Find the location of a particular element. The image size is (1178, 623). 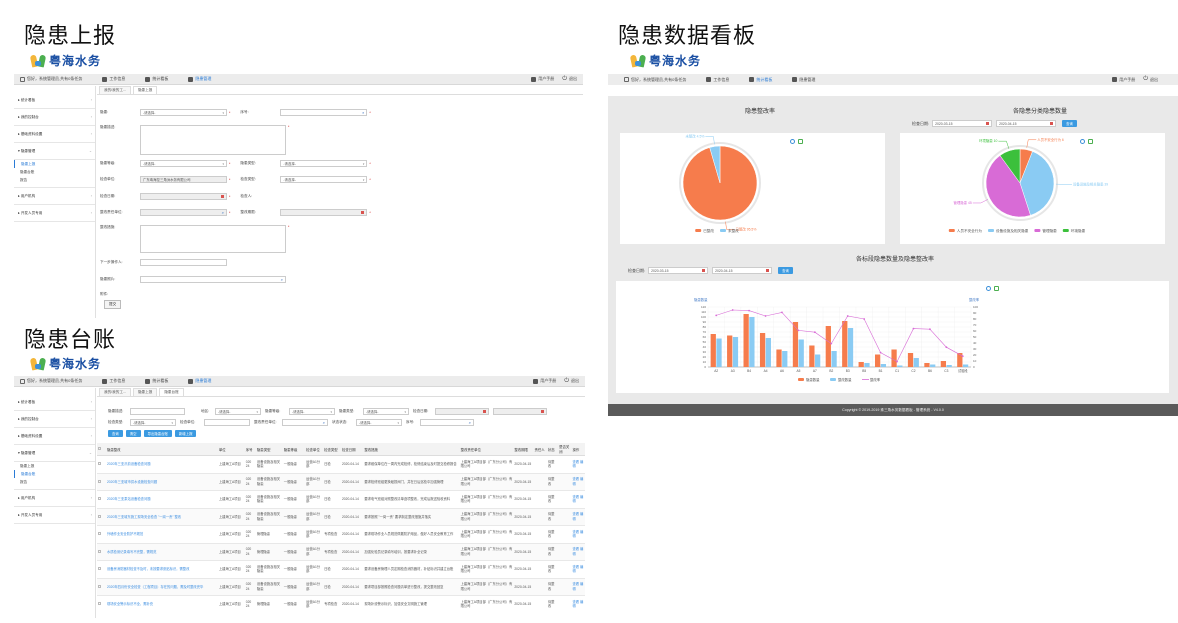

cell-title: 2020年三亚城东施工现场安全检查 "一岗一责" 整改 is located at coordinates (161, 517).